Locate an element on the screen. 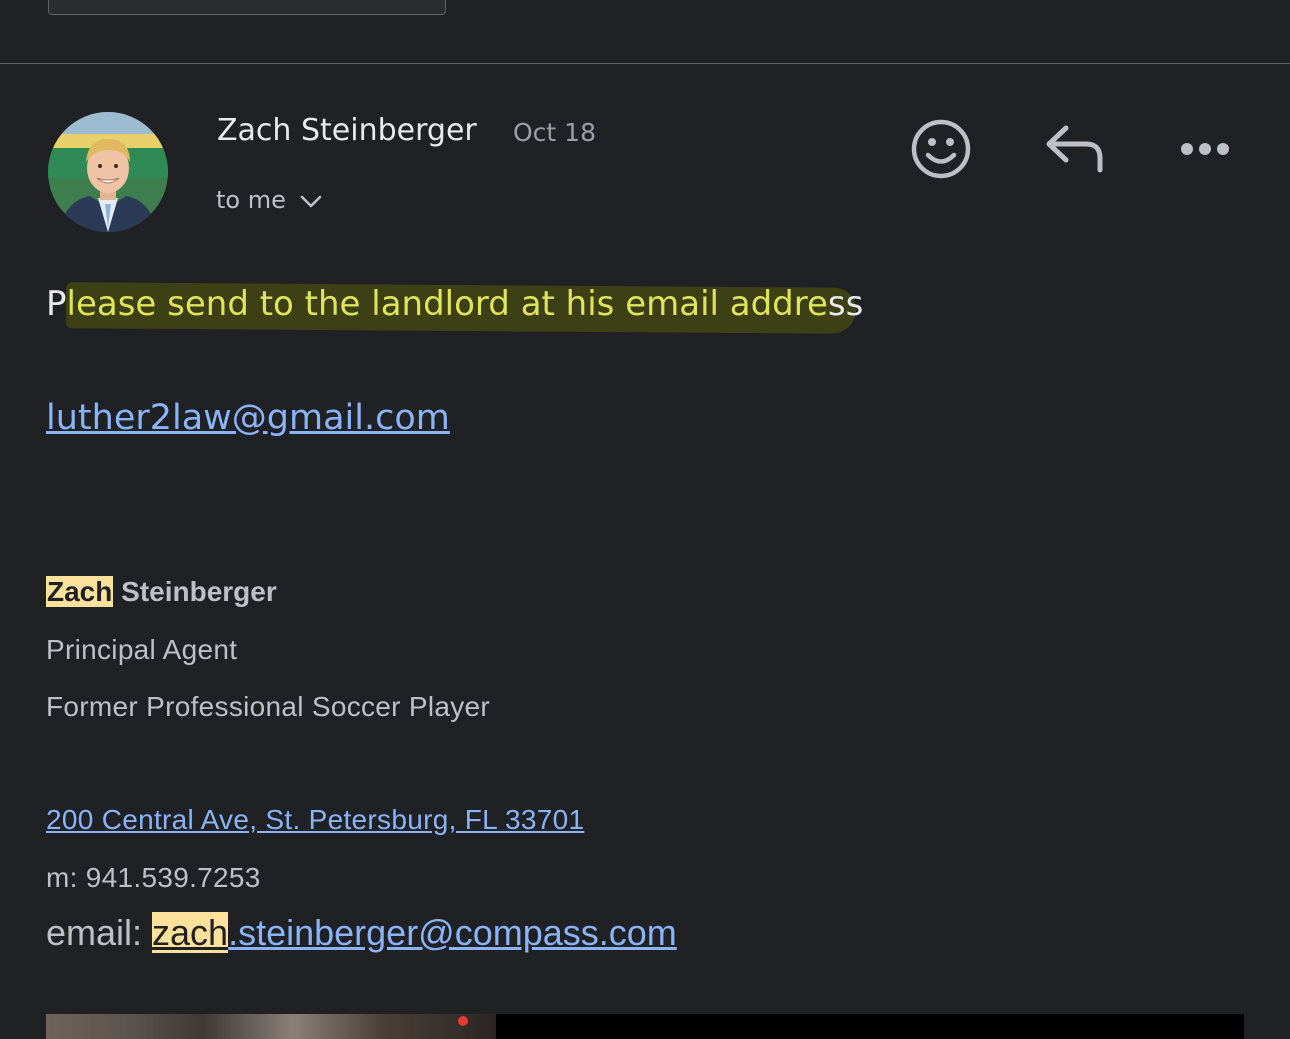  smiley-icon is located at coordinates (941, 149).